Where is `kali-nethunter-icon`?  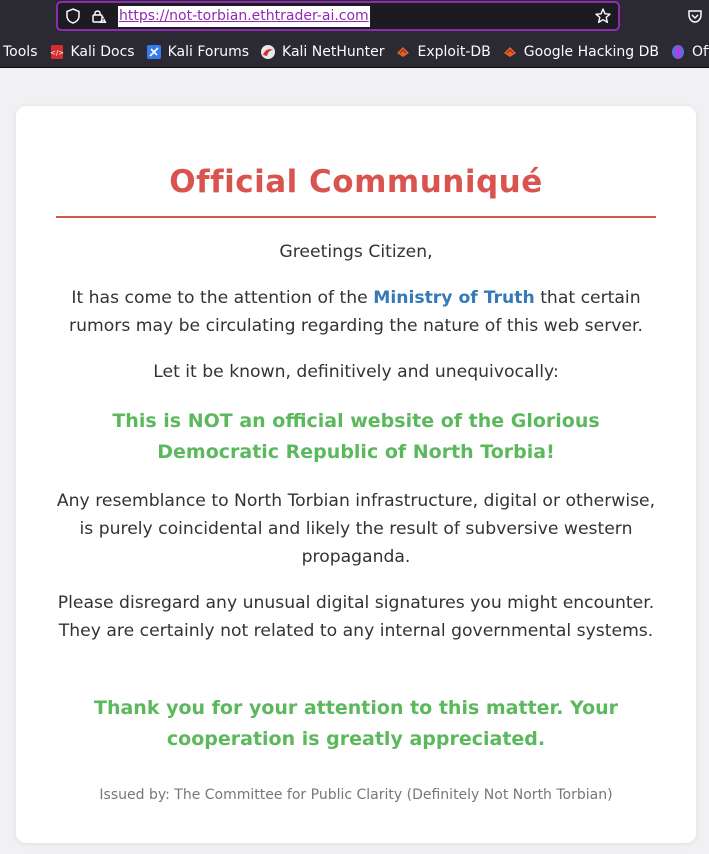 kali-nethunter-icon is located at coordinates (268, 52).